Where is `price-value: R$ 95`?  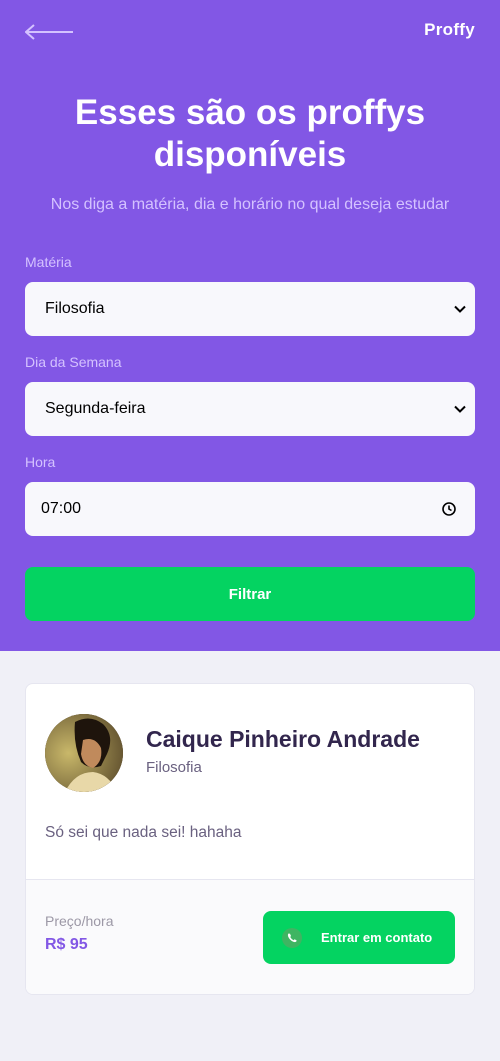 price-value: R$ 95 is located at coordinates (66, 944).